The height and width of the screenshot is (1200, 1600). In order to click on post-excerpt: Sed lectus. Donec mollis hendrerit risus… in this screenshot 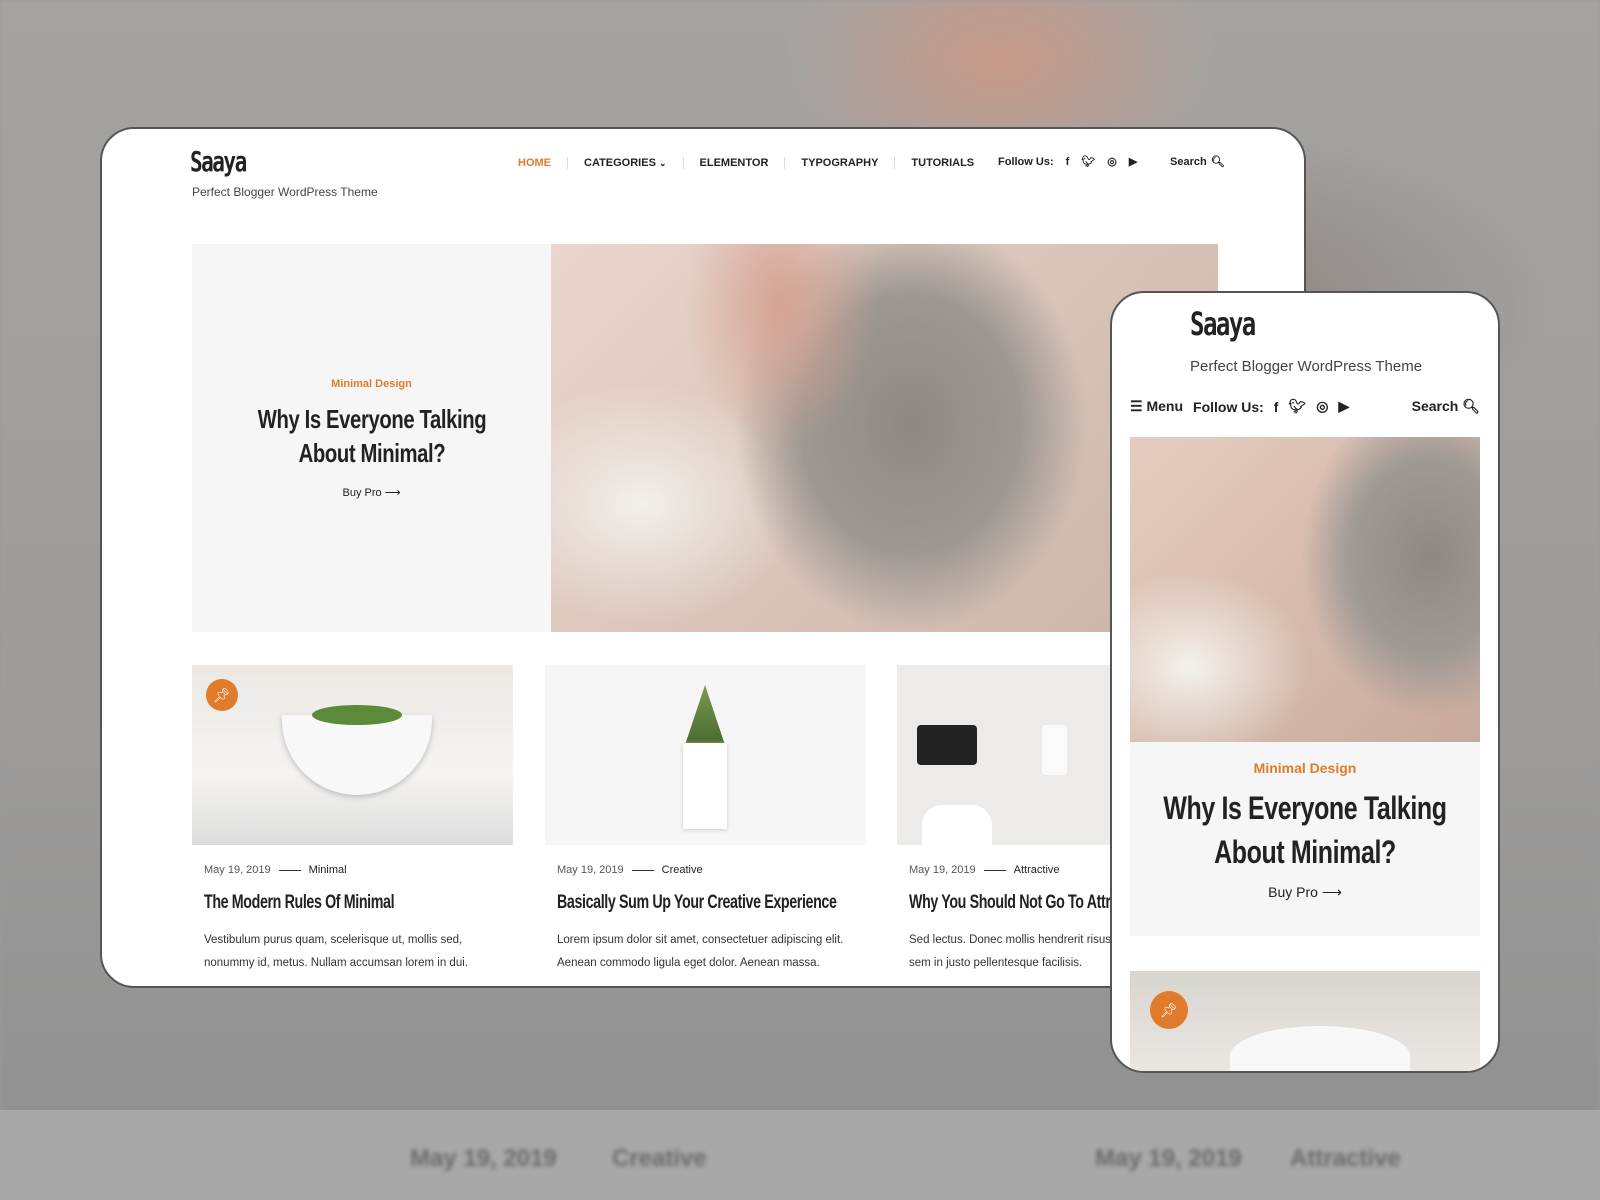, I will do `click(1010, 951)`.